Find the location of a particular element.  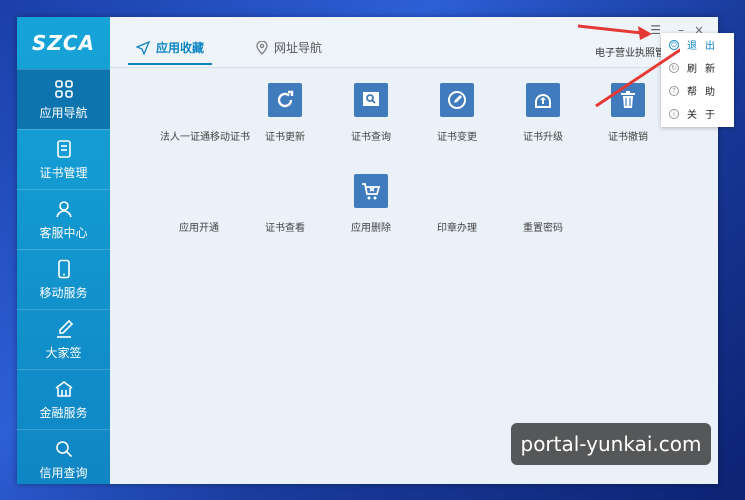

cart-delete-icon is located at coordinates (371, 191).